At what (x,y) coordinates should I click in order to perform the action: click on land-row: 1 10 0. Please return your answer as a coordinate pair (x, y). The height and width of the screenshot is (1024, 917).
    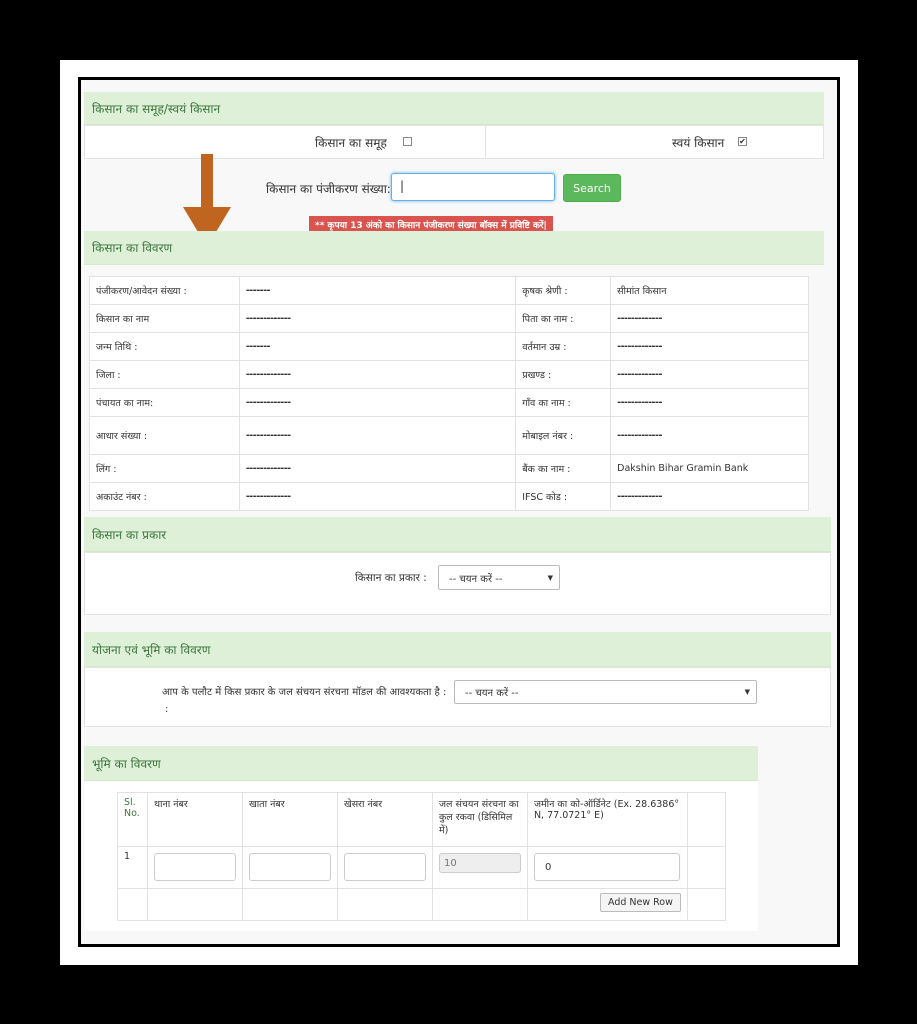
    Looking at the image, I should click on (422, 867).